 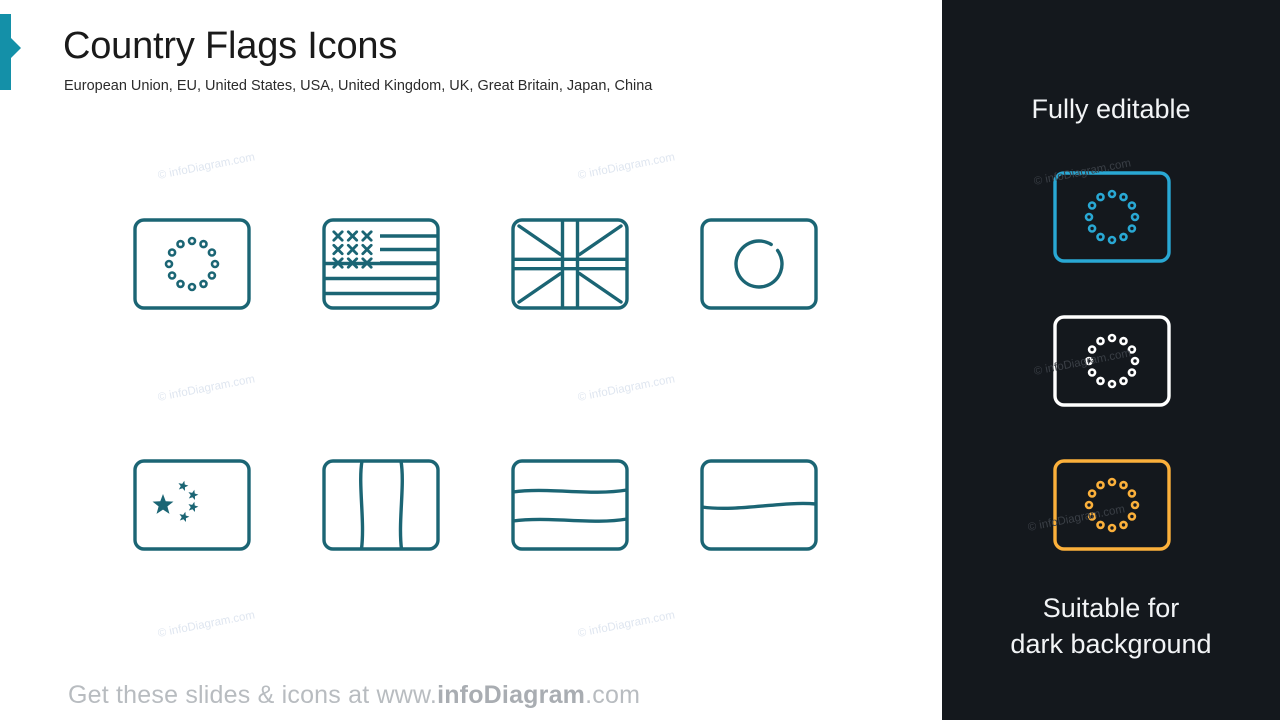 What do you see at coordinates (759, 264) in the screenshot?
I see `japan-flag-icon` at bounding box center [759, 264].